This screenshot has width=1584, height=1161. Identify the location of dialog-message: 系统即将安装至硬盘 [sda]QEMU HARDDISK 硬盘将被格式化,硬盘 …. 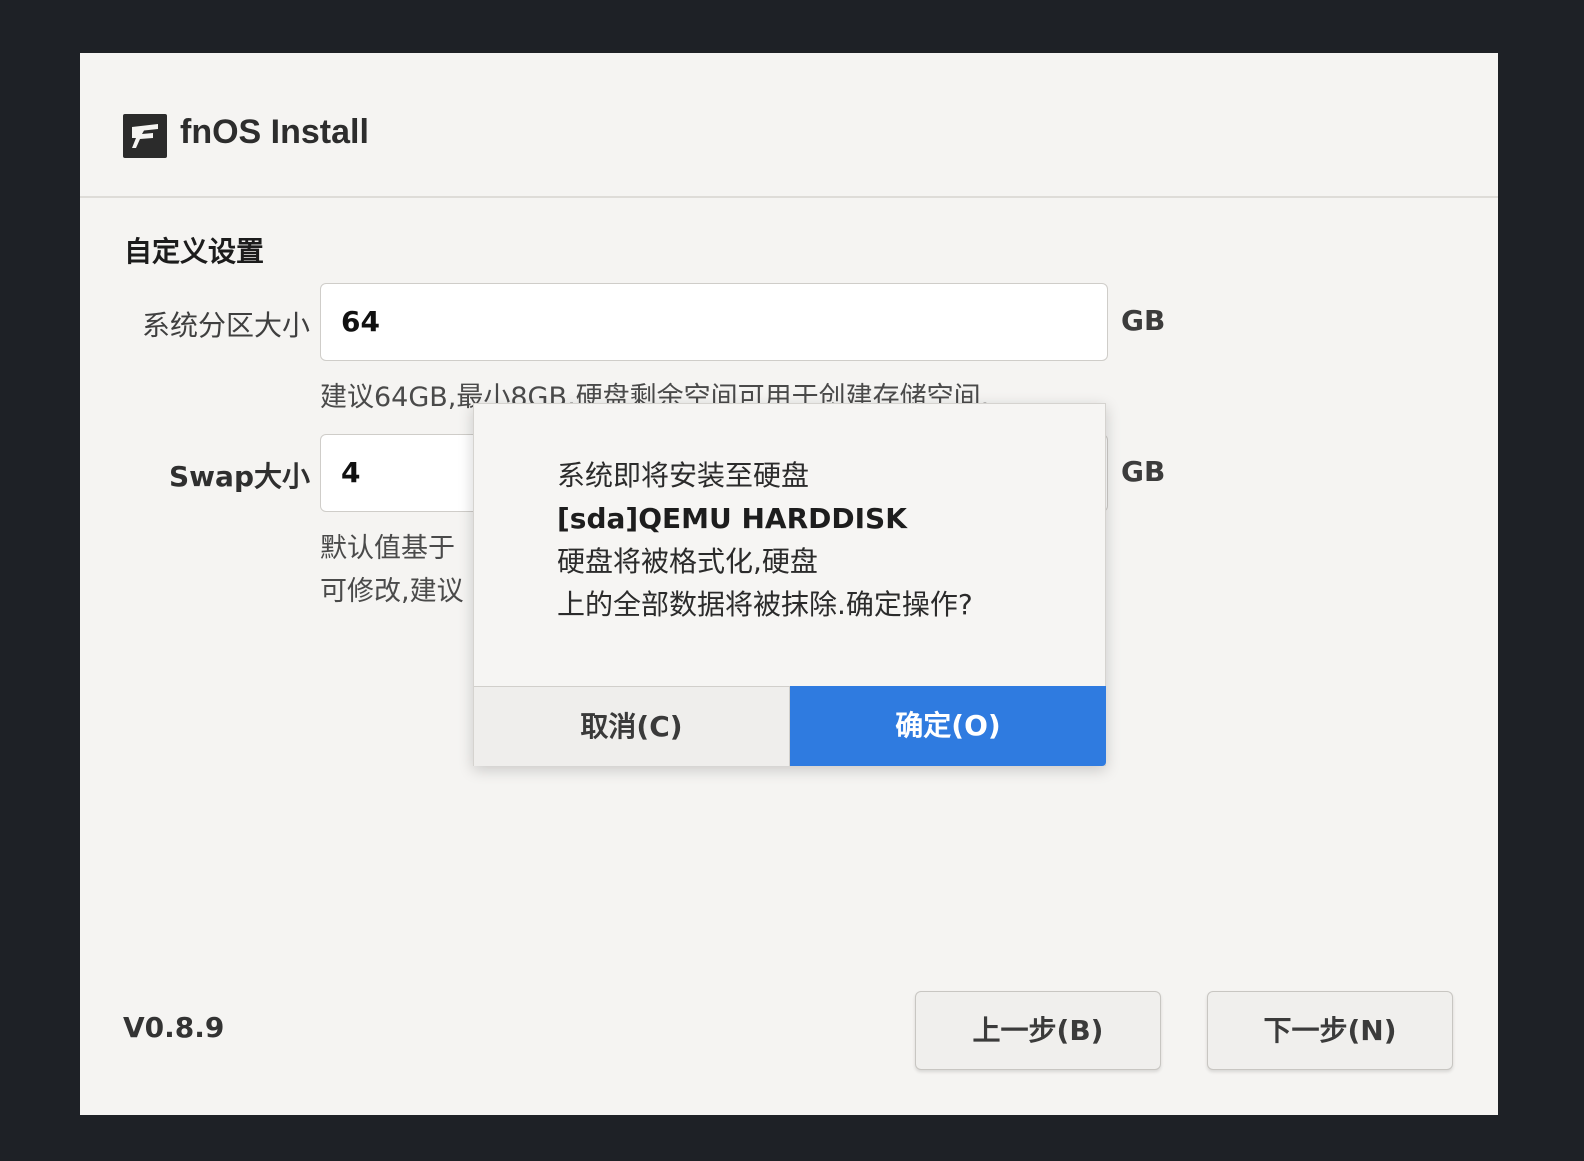
(765, 540).